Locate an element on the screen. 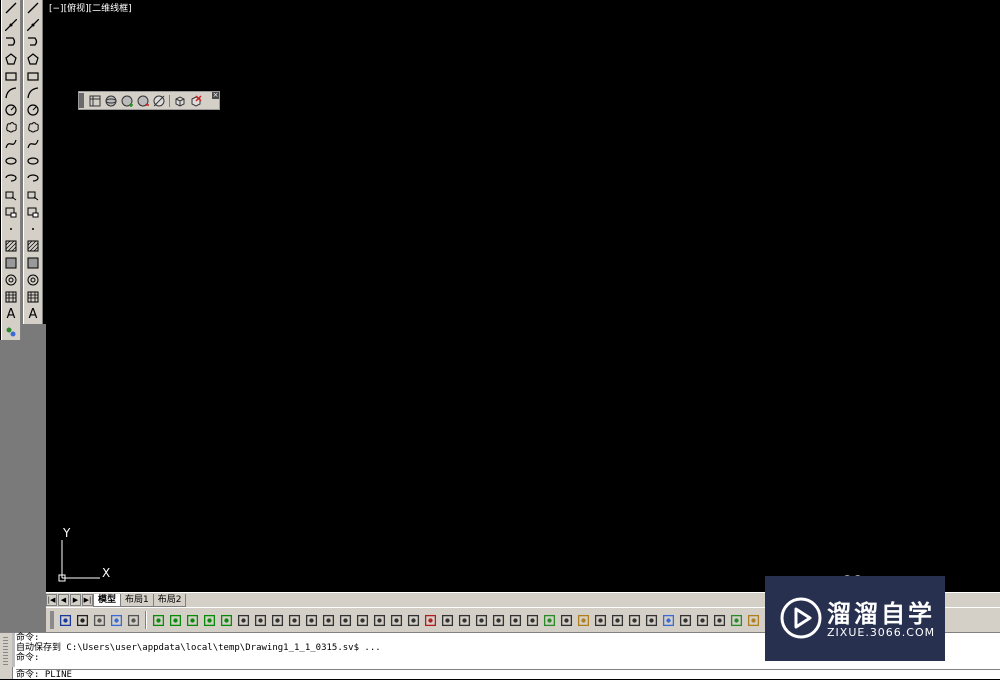  sphere-add-icon is located at coordinates (127, 101).